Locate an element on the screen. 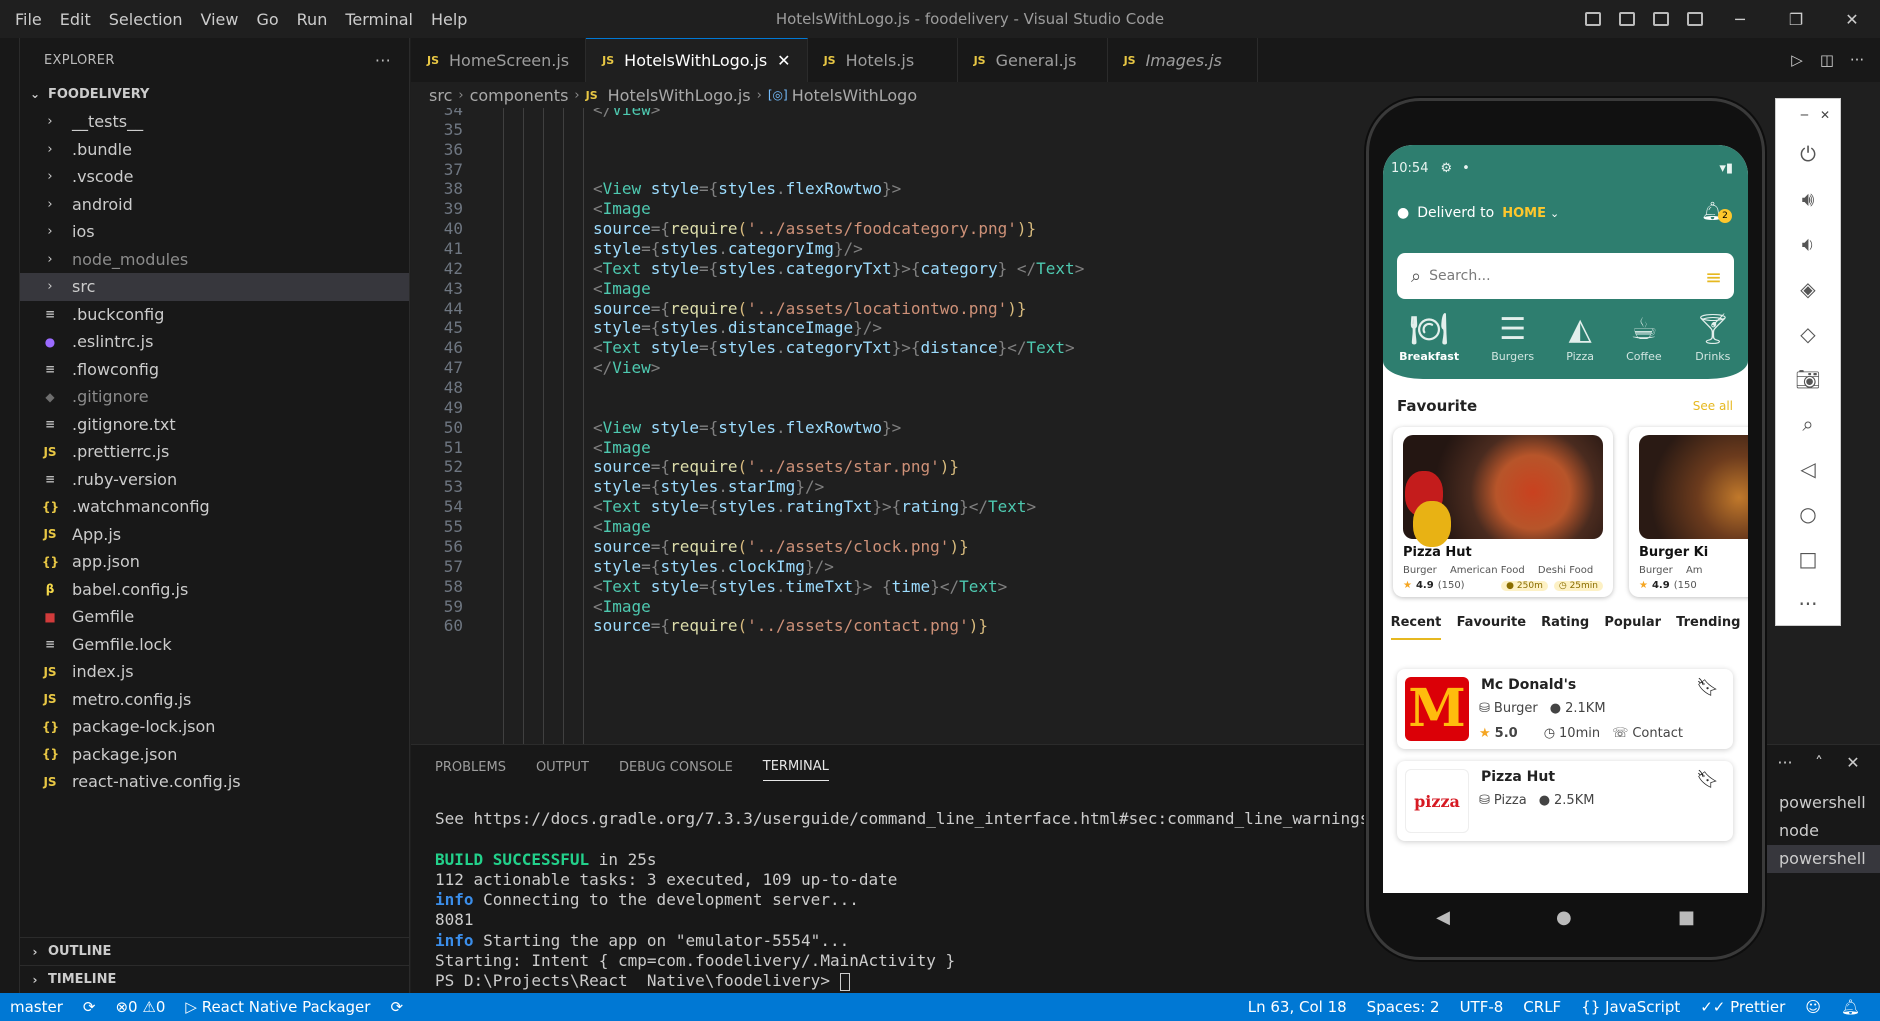  tab-hotels: JS Hotels.js is located at coordinates (883, 60).